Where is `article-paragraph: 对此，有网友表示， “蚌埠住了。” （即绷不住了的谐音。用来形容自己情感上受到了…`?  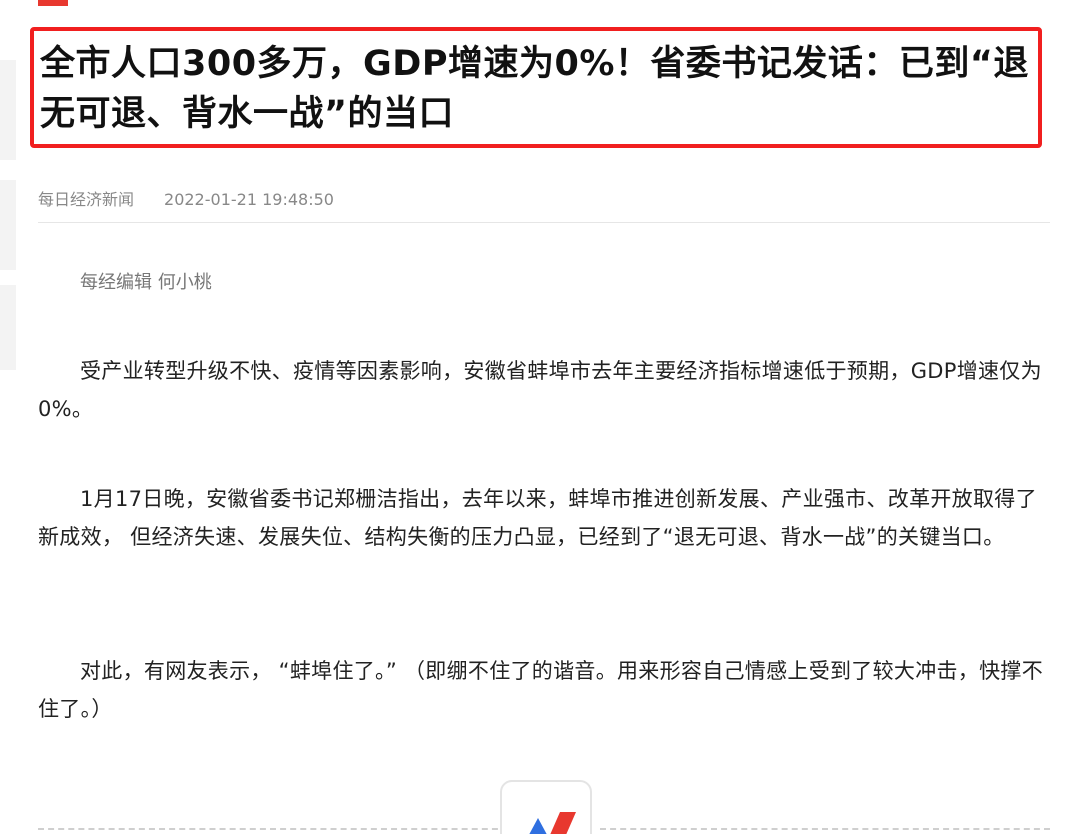 article-paragraph: 对此，有网友表示， “蚌埠住了。” （即绷不住了的谐音。用来形容自己情感上受到了… is located at coordinates (541, 690).